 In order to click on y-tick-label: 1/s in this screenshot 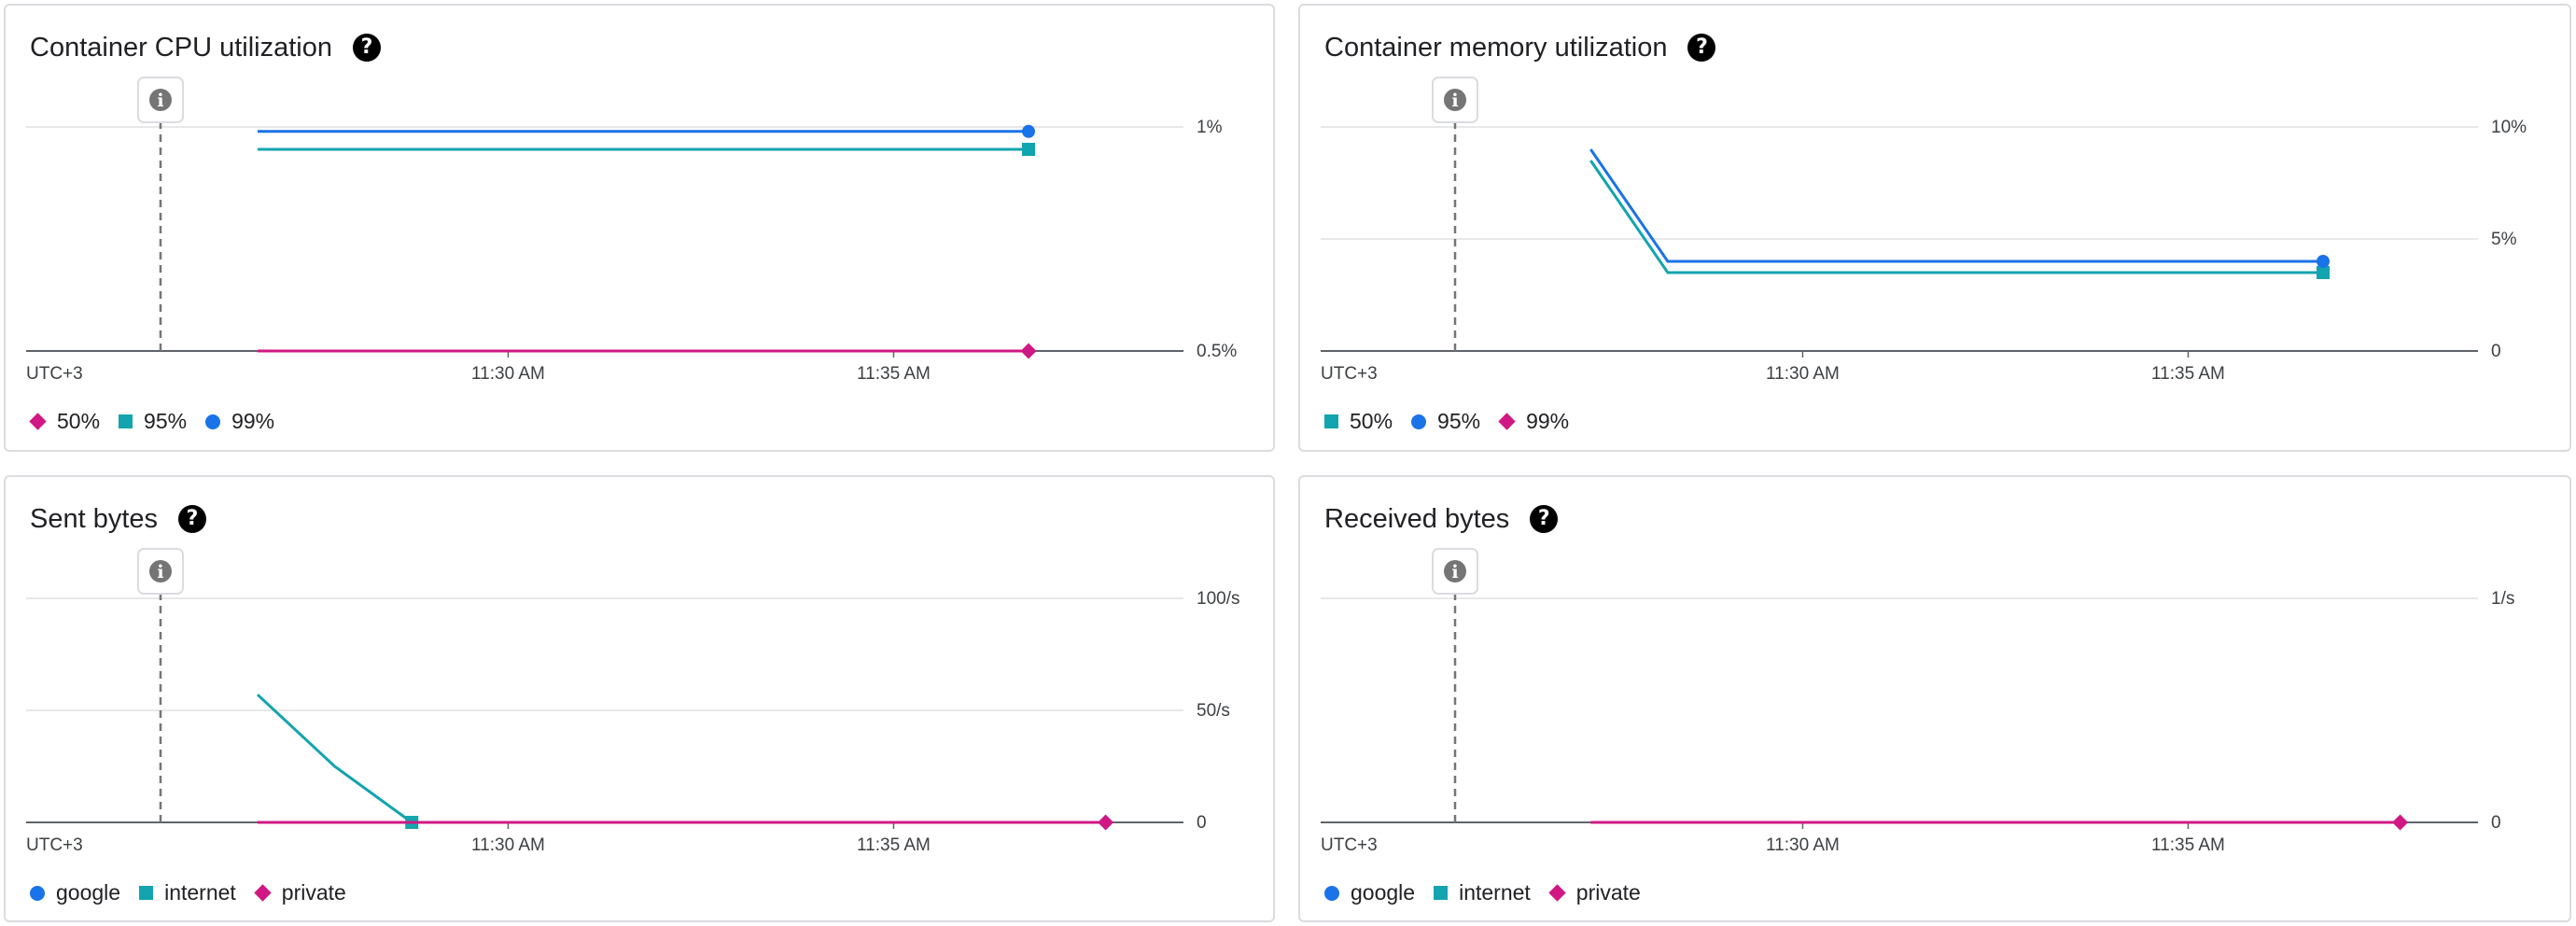, I will do `click(2502, 599)`.